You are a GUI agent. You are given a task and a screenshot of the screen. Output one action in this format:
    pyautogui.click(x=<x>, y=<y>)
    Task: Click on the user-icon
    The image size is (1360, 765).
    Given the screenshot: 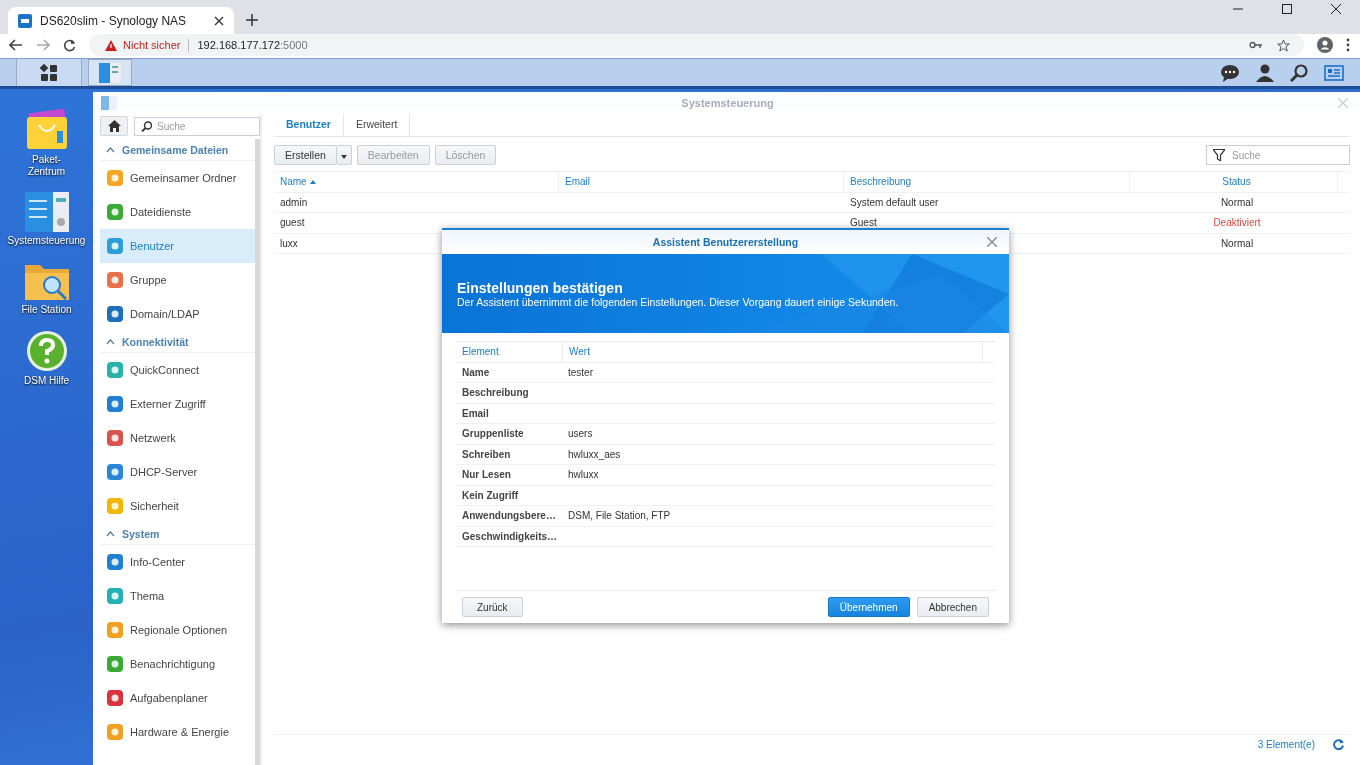 What is the action you would take?
    pyautogui.click(x=1265, y=72)
    